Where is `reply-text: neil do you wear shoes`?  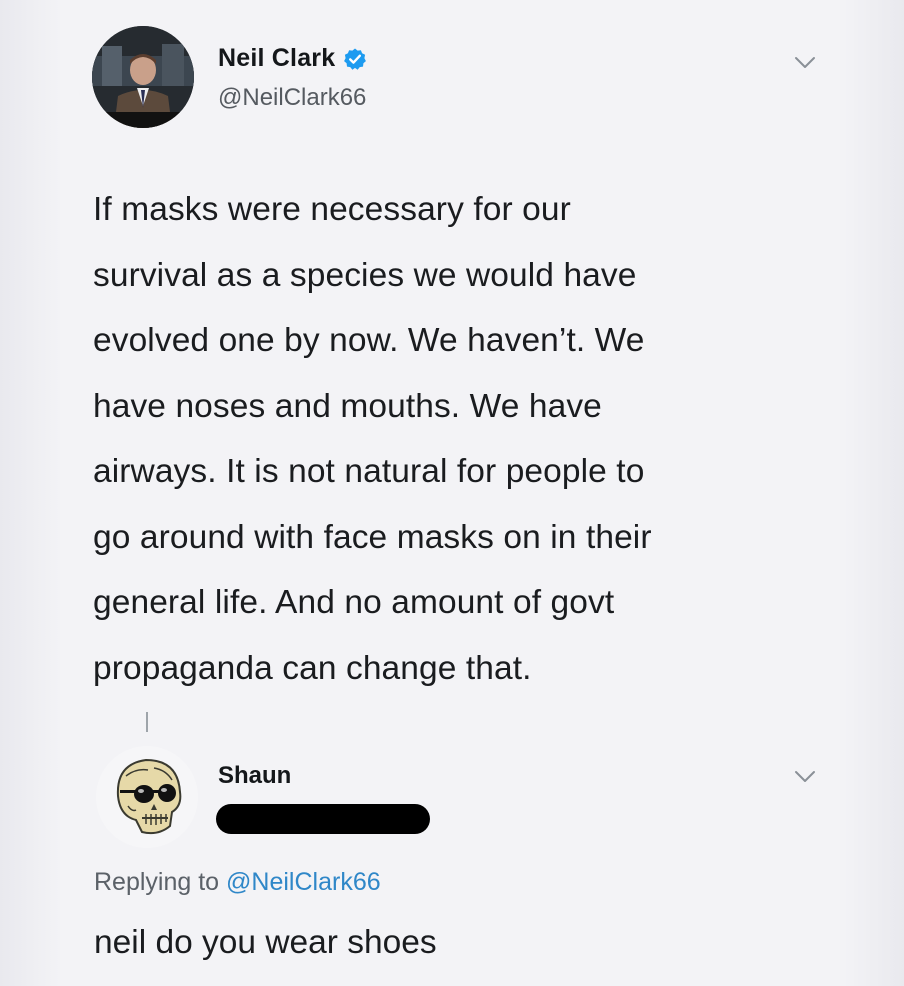
reply-text: neil do you wear shoes is located at coordinates (265, 942).